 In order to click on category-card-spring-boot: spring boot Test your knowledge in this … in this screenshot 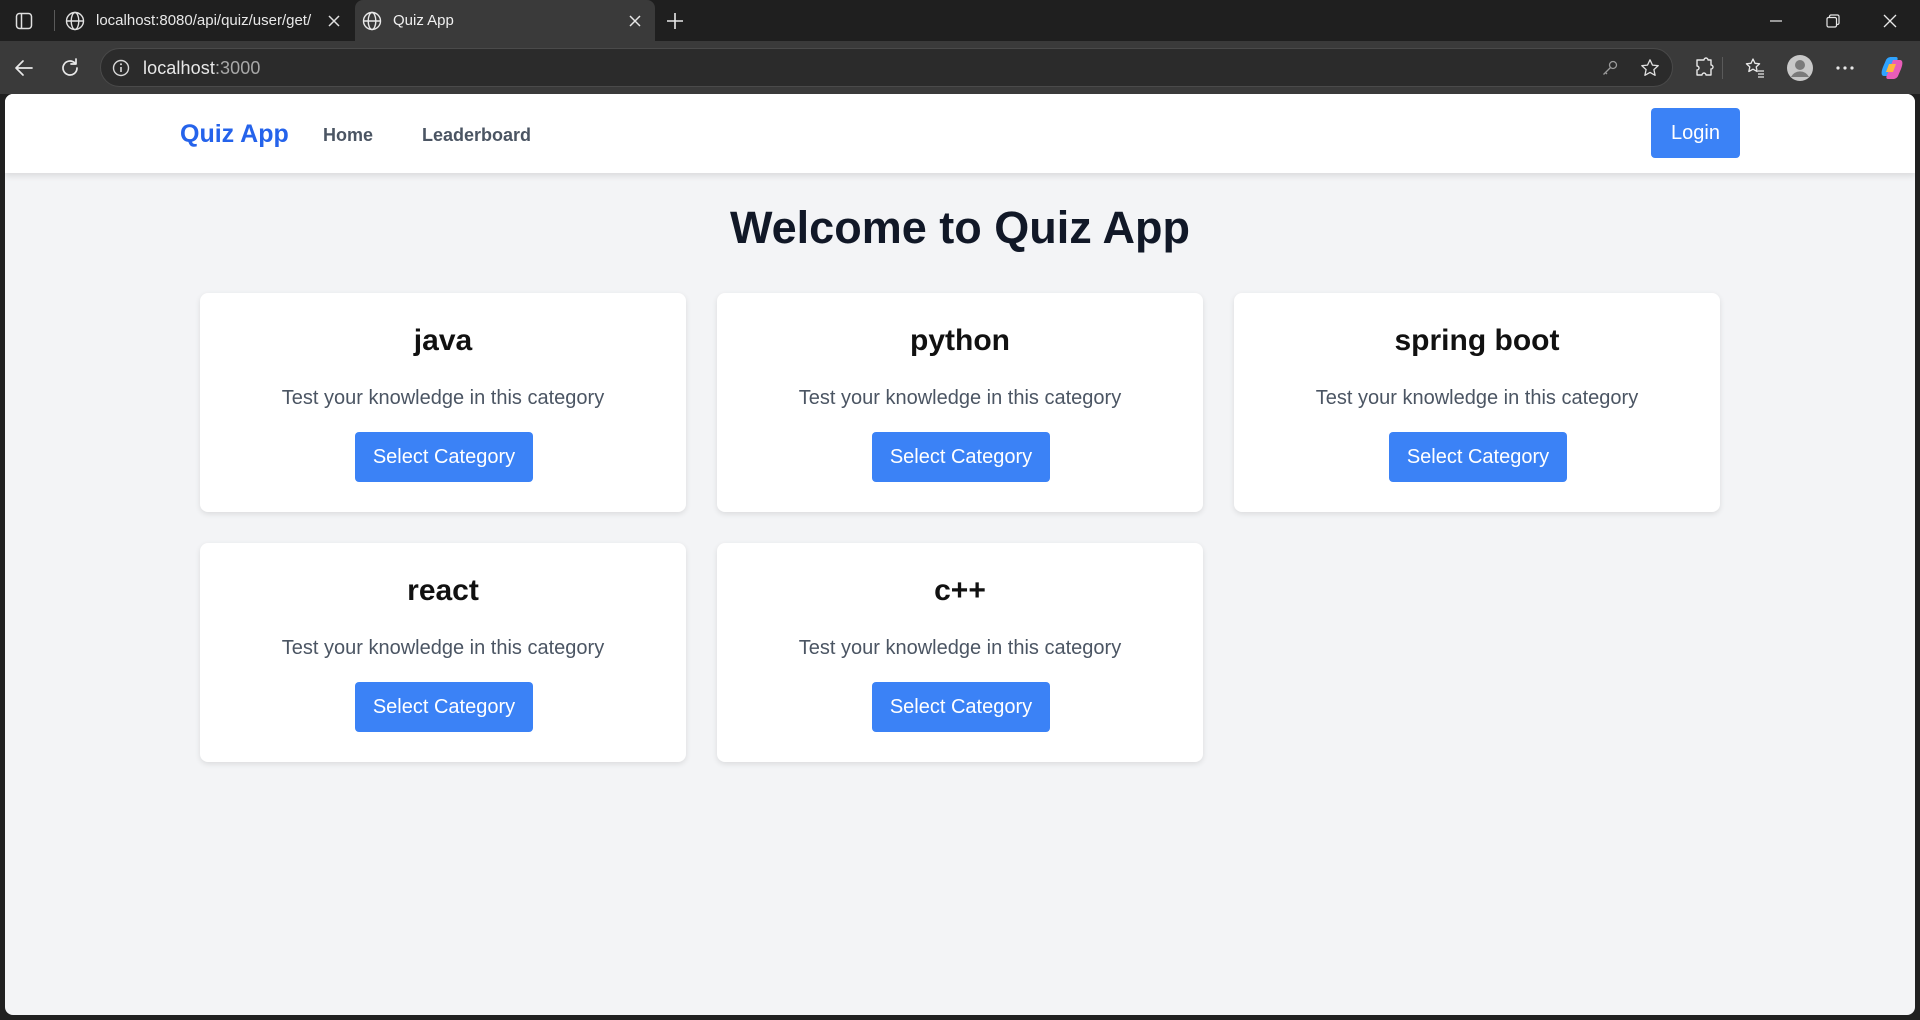, I will do `click(1477, 402)`.